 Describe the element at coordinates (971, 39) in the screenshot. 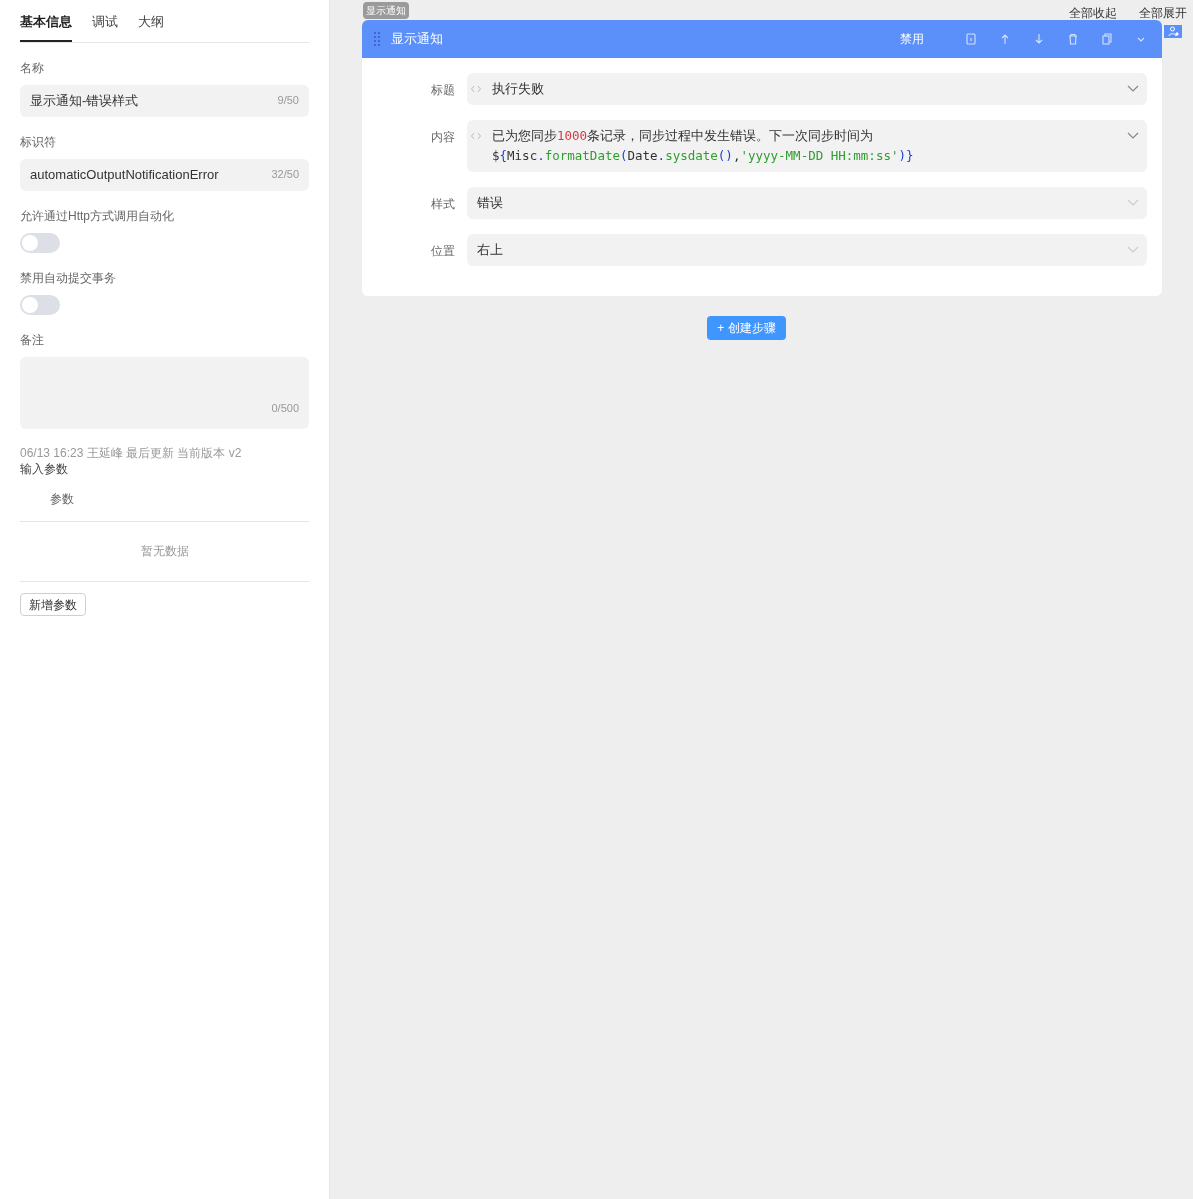

I see `document-icon` at that location.